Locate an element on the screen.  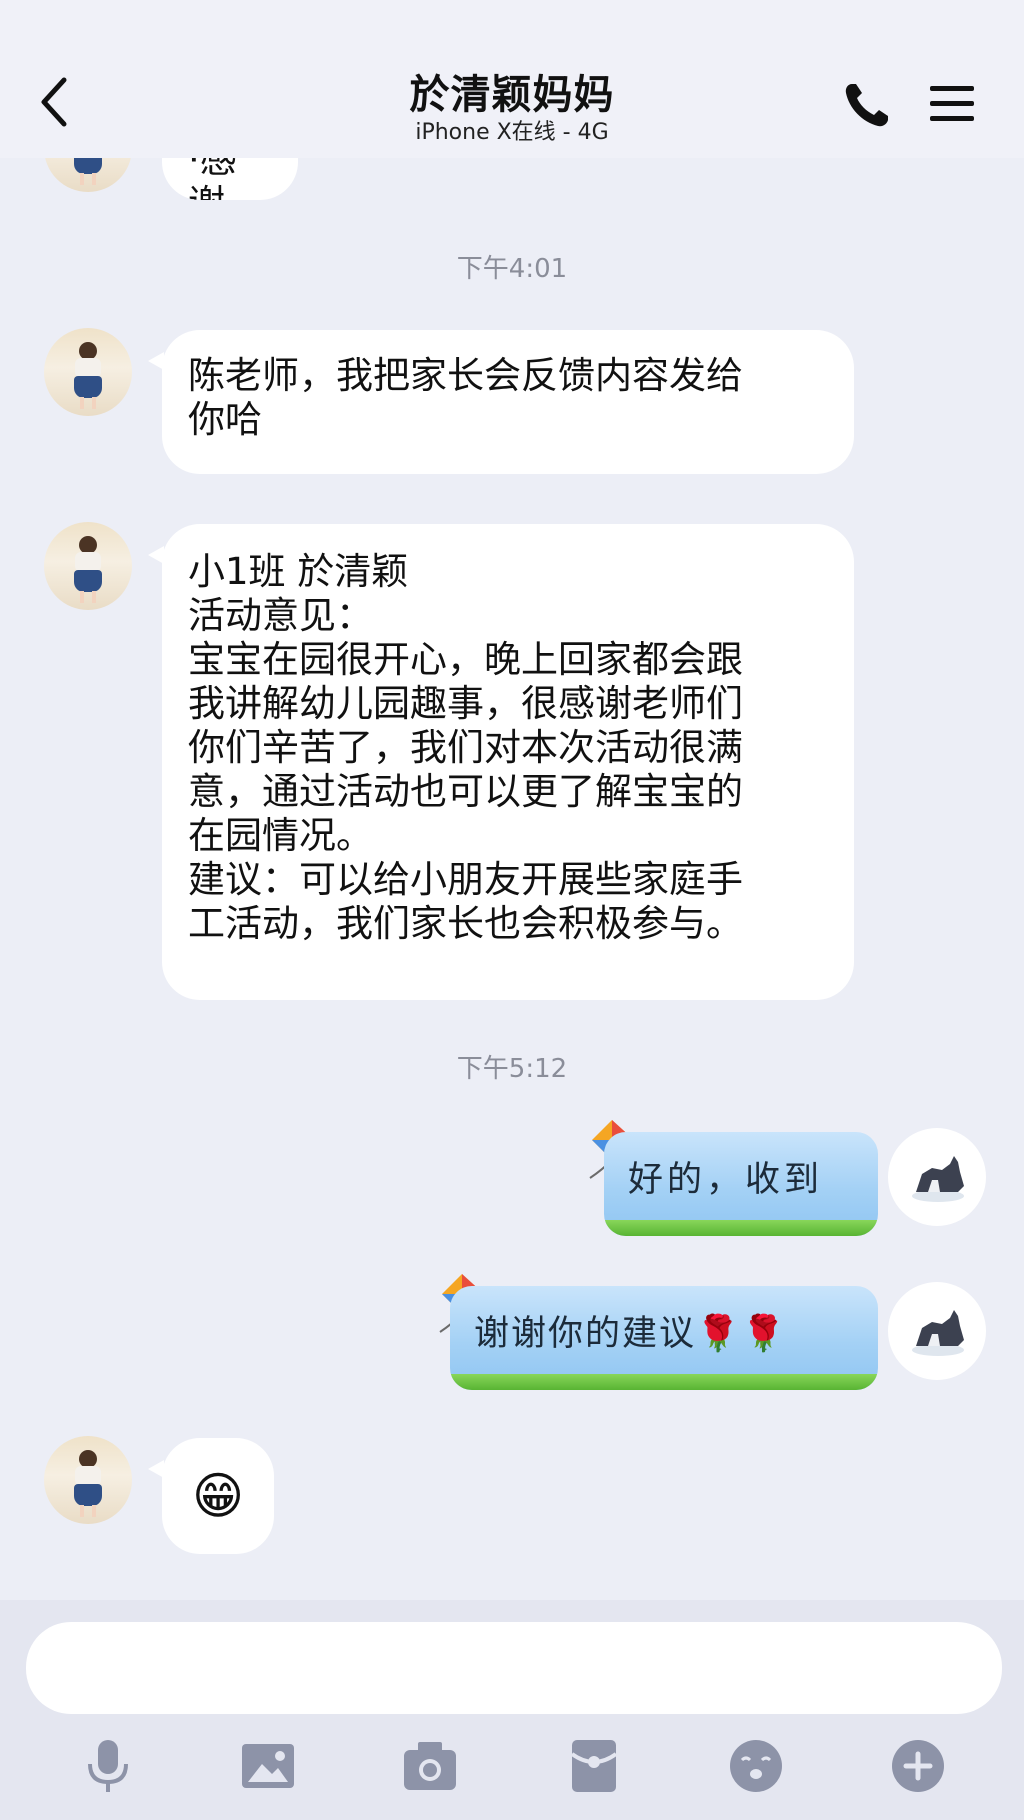
timestamp: 下午4:01 is located at coordinates (512, 269).